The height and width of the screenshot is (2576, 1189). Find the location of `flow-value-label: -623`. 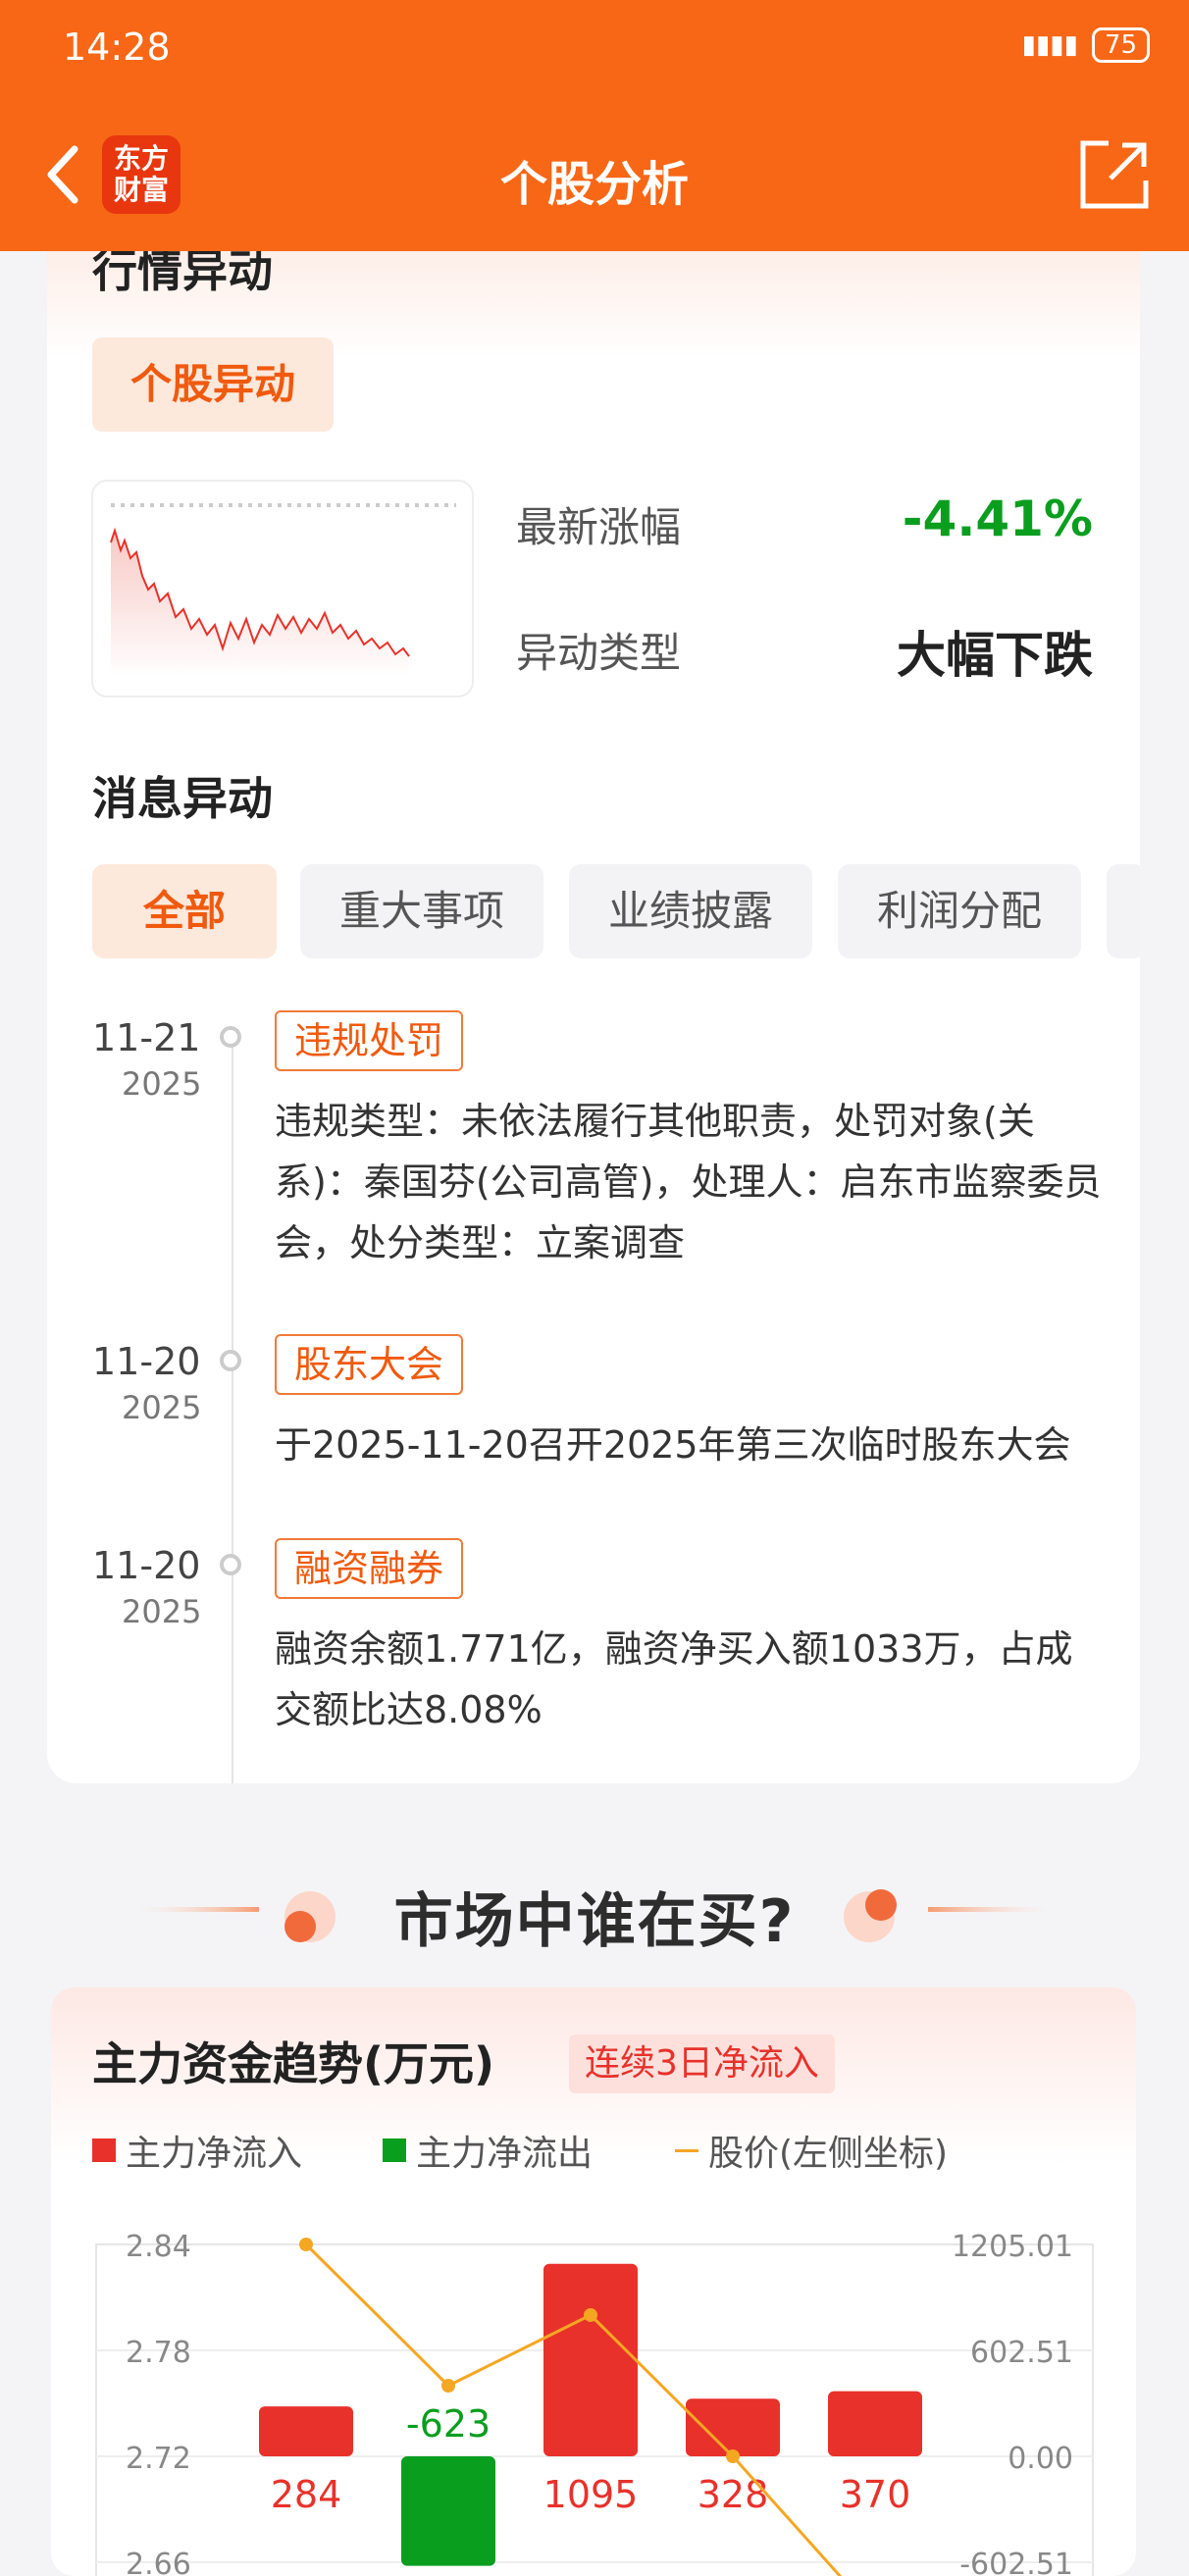

flow-value-label: -623 is located at coordinates (449, 2424).